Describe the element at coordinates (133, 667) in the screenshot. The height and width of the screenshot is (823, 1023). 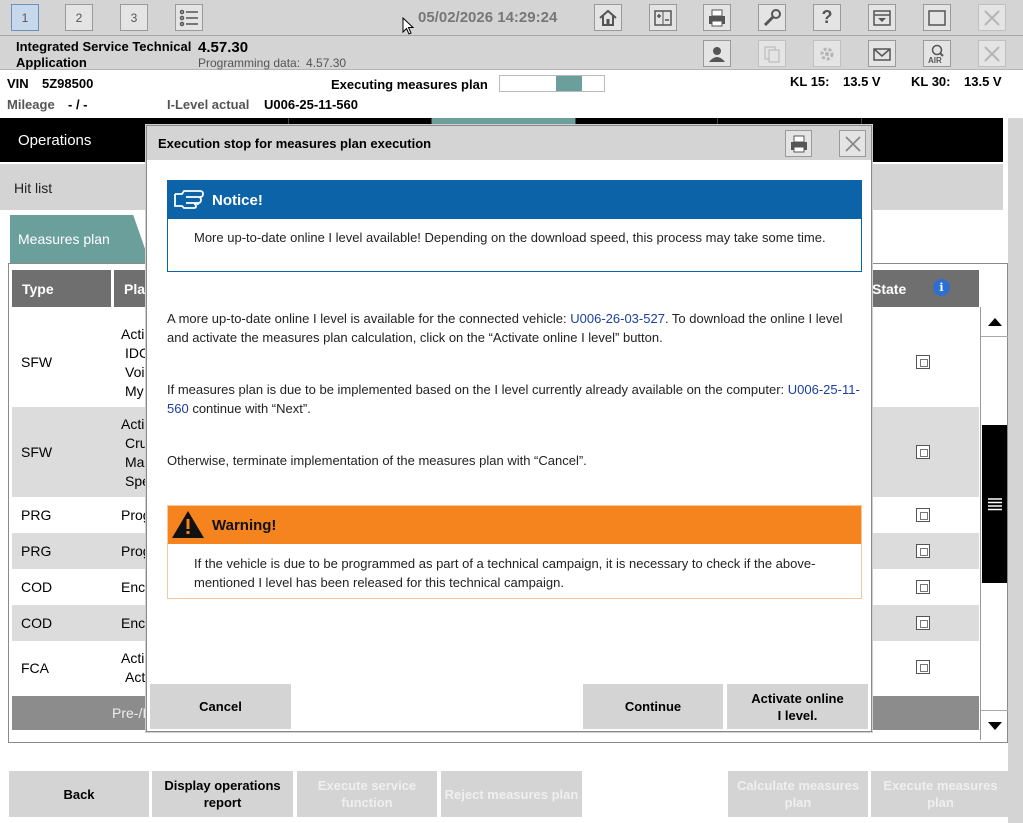
I see `row-description: Acti Act` at that location.